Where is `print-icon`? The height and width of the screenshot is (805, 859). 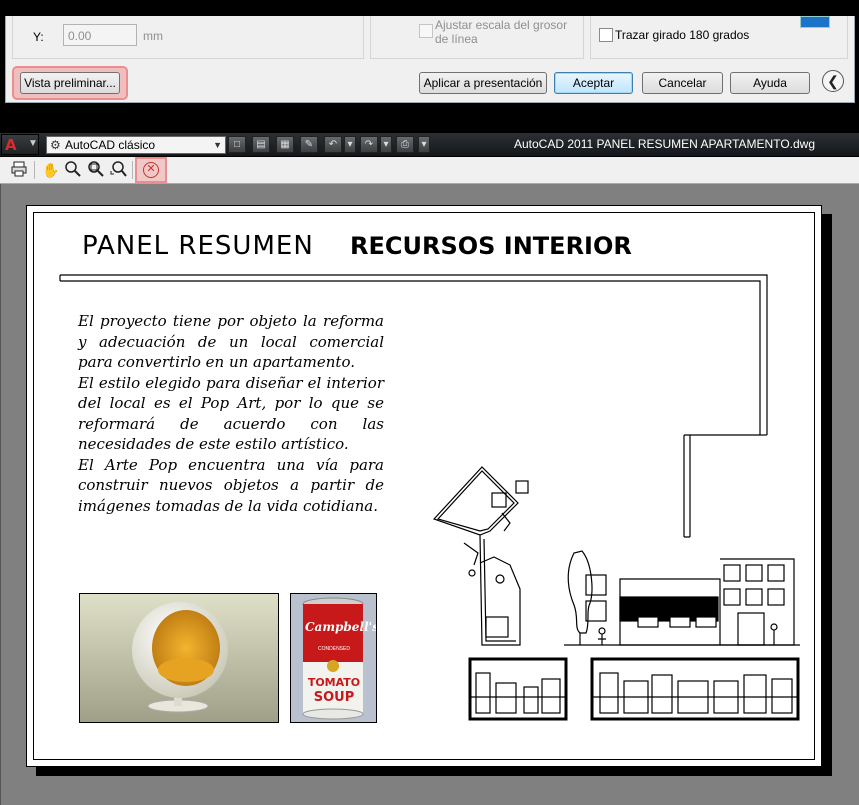 print-icon is located at coordinates (19, 170).